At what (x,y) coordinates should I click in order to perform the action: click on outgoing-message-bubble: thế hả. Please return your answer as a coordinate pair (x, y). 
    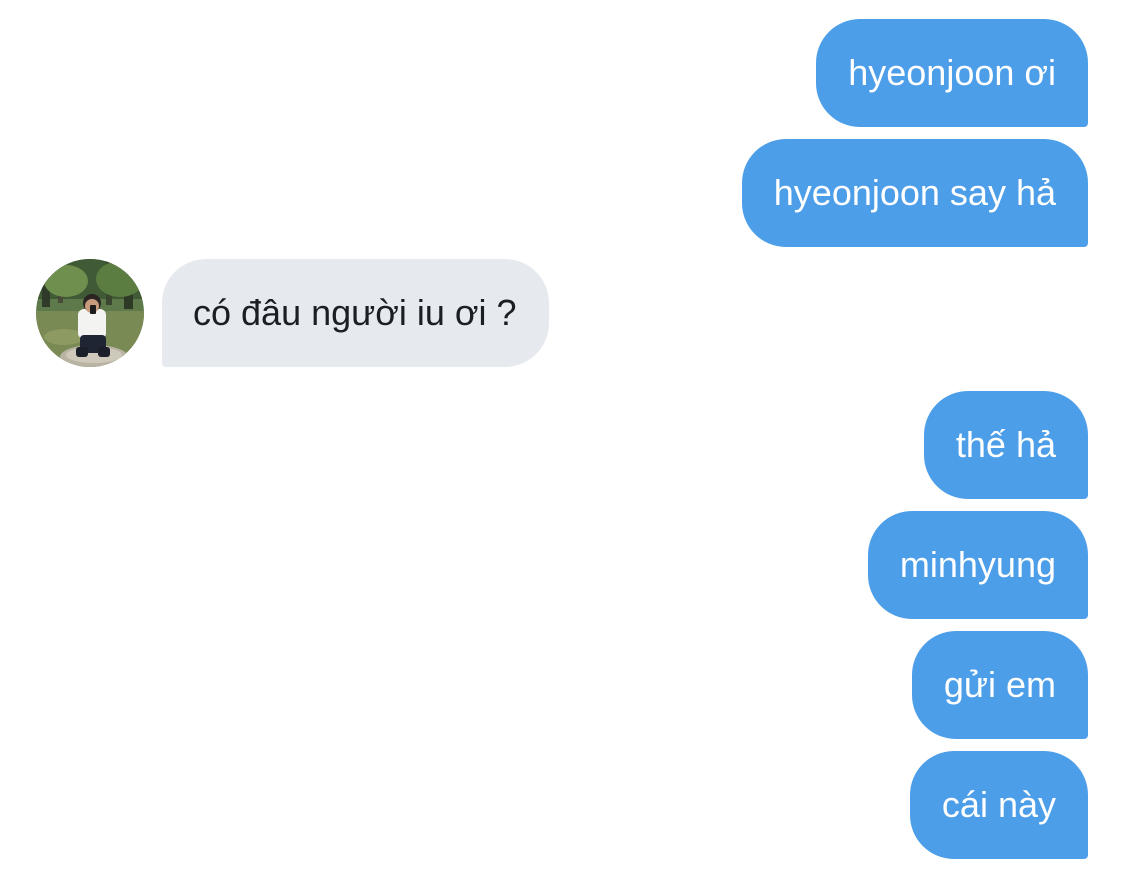
    Looking at the image, I should click on (1005, 445).